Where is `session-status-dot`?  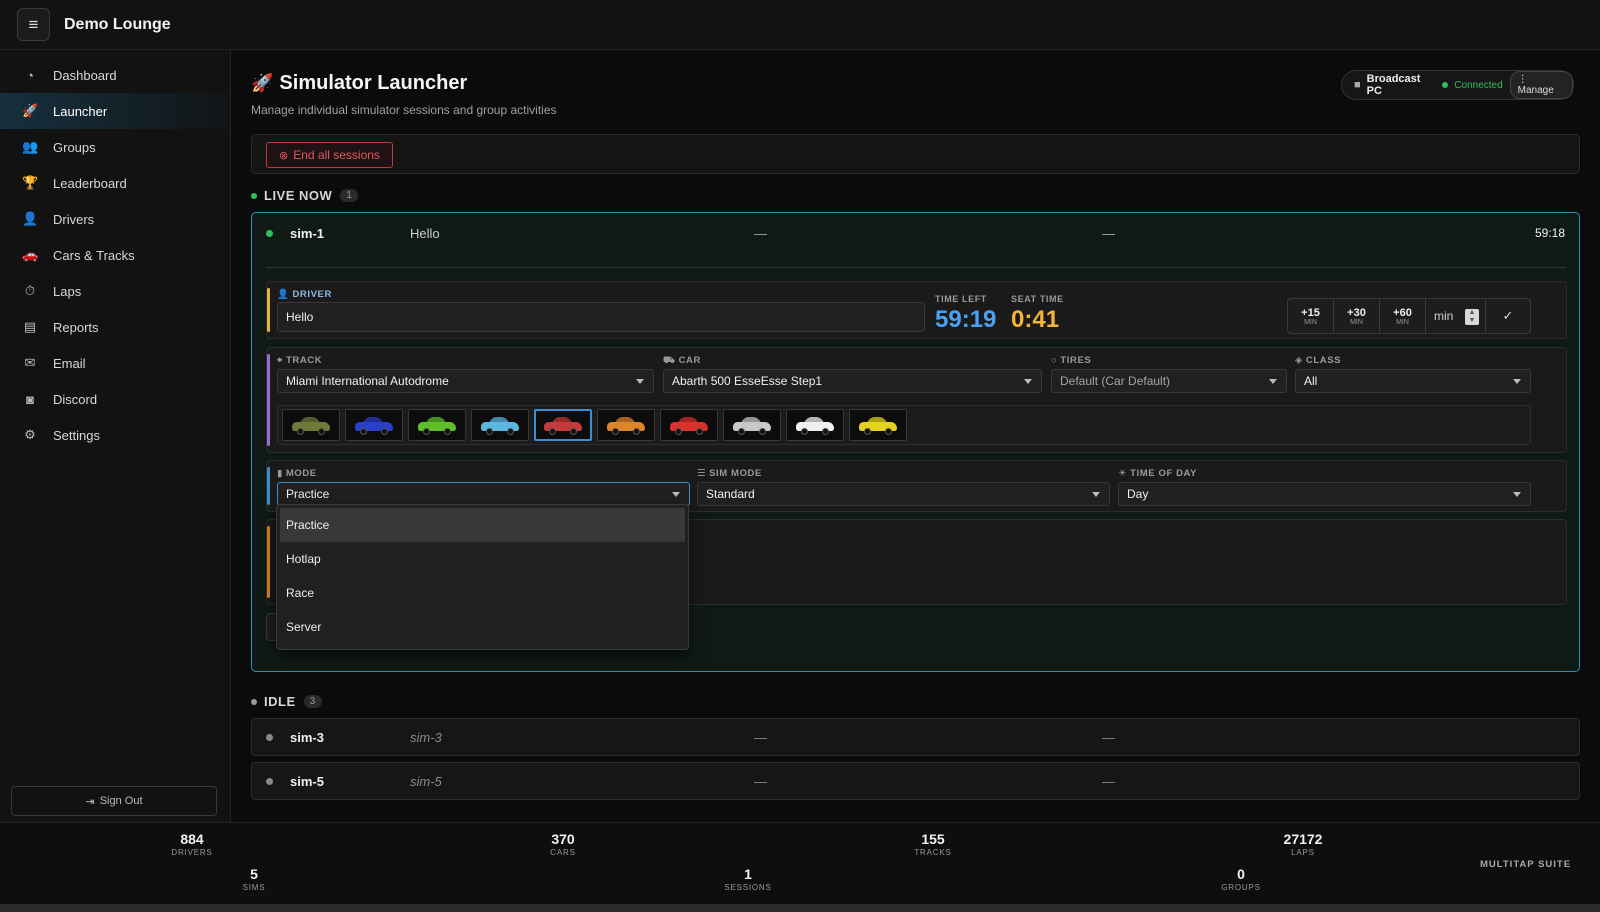 session-status-dot is located at coordinates (269, 233).